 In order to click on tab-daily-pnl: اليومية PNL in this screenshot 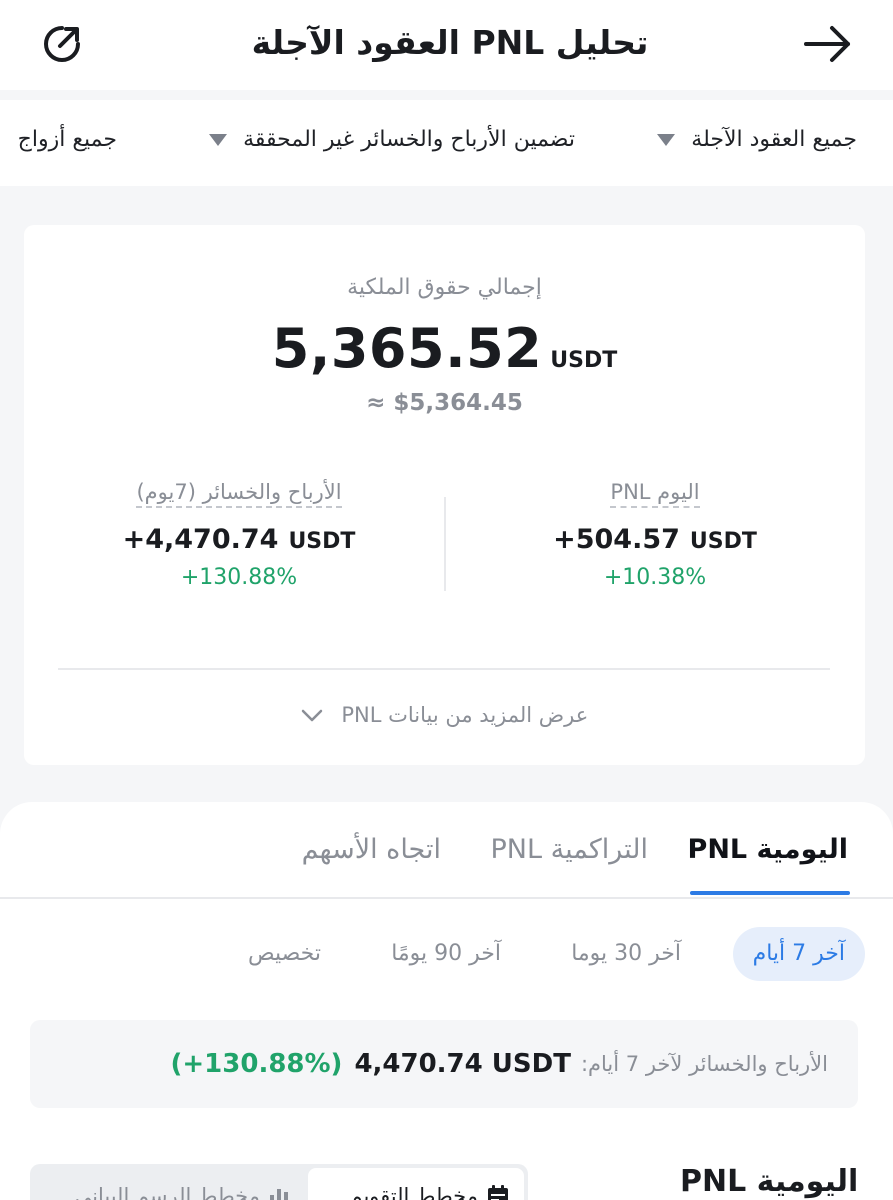, I will do `click(768, 850)`.